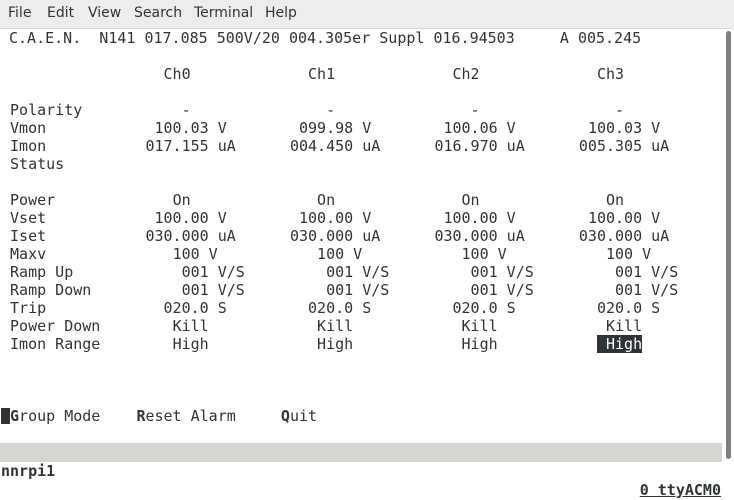 This screenshot has height=500, width=734. Describe the element at coordinates (335, 344) in the screenshot. I see `value-ch1: High` at that location.